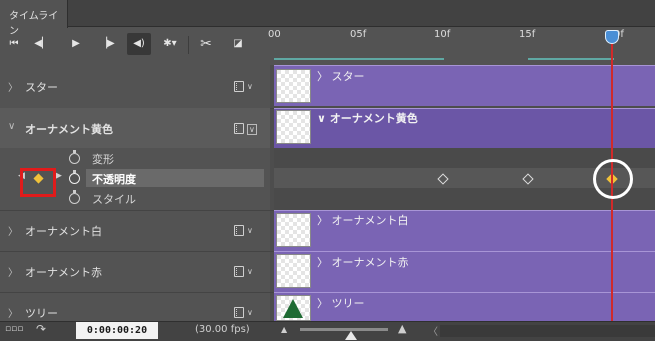 This screenshot has height=341, width=655. Describe the element at coordinates (547, 331) in the screenshot. I see `horizontal-scrollbar` at that location.